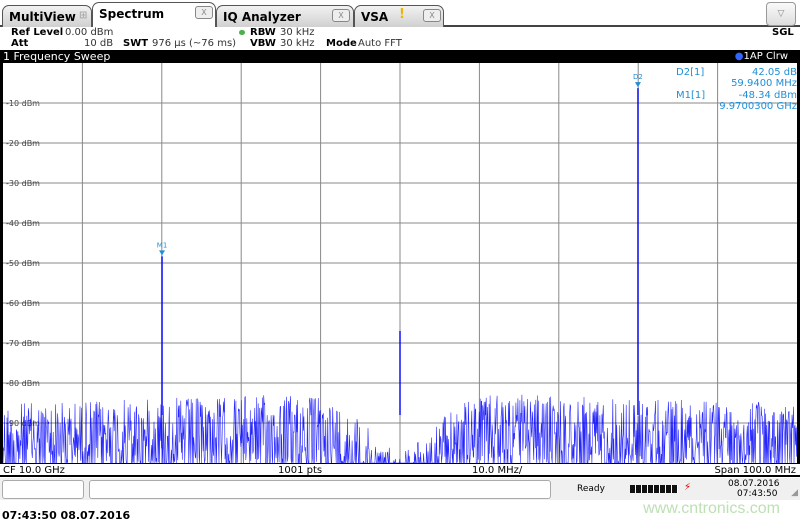 This screenshot has width=800, height=525. I want to click on status-bar: Ready ⚡ 08.07.2016 07:43:50 ◢, so click(400, 489).